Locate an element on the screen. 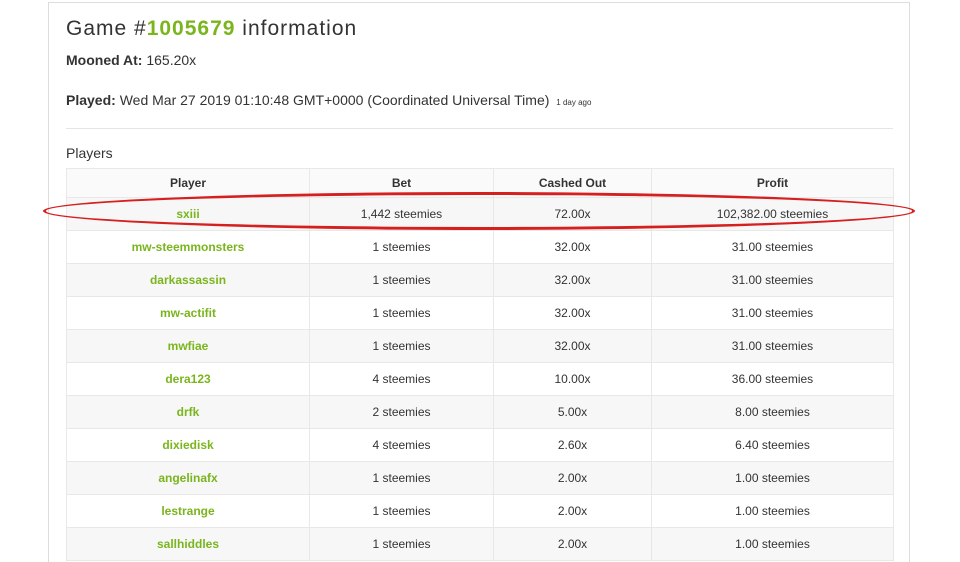  player-link: lestrange is located at coordinates (188, 511).